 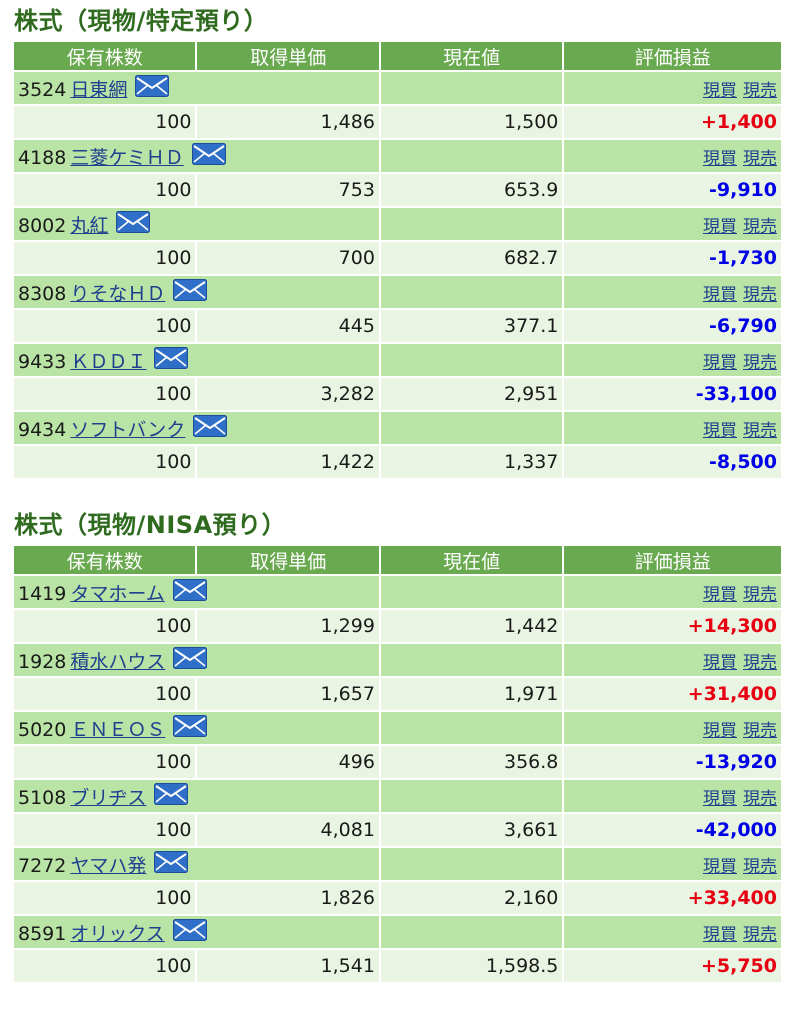 What do you see at coordinates (117, 662) in the screenshot?
I see `stock-name-link: 積水ハウス` at bounding box center [117, 662].